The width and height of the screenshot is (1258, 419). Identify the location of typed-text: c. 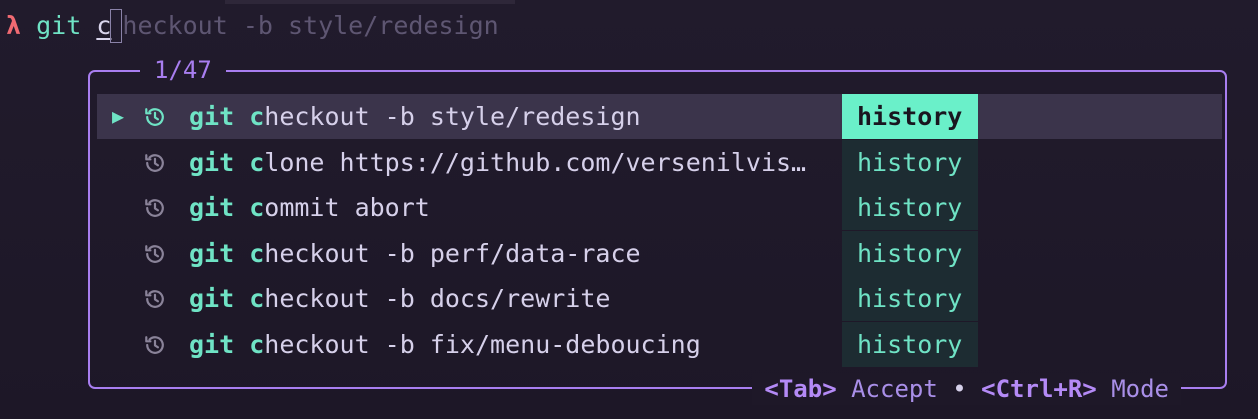
(103, 25).